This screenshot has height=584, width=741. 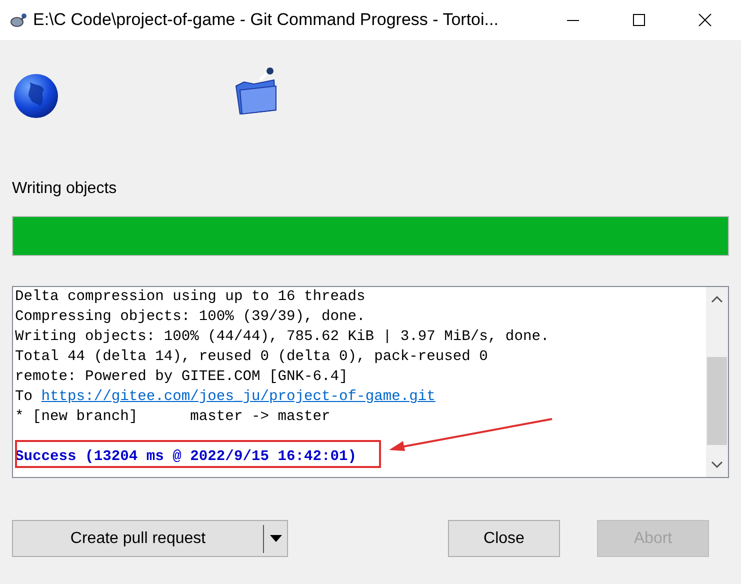 What do you see at coordinates (717, 465) in the screenshot?
I see `scroll-down-icon` at bounding box center [717, 465].